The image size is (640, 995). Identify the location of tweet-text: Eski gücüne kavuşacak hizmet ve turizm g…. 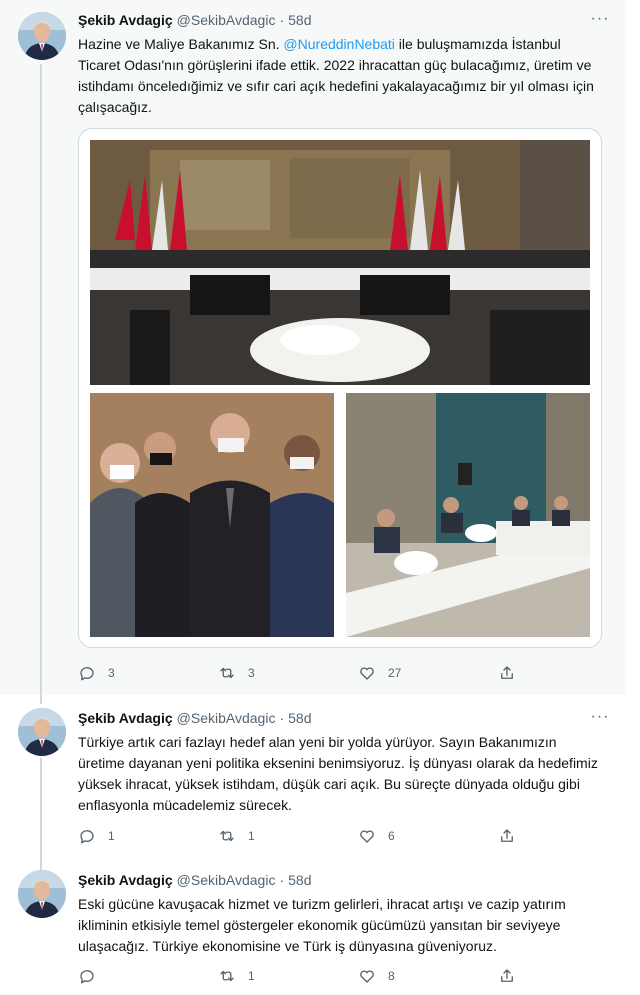
(322, 925).